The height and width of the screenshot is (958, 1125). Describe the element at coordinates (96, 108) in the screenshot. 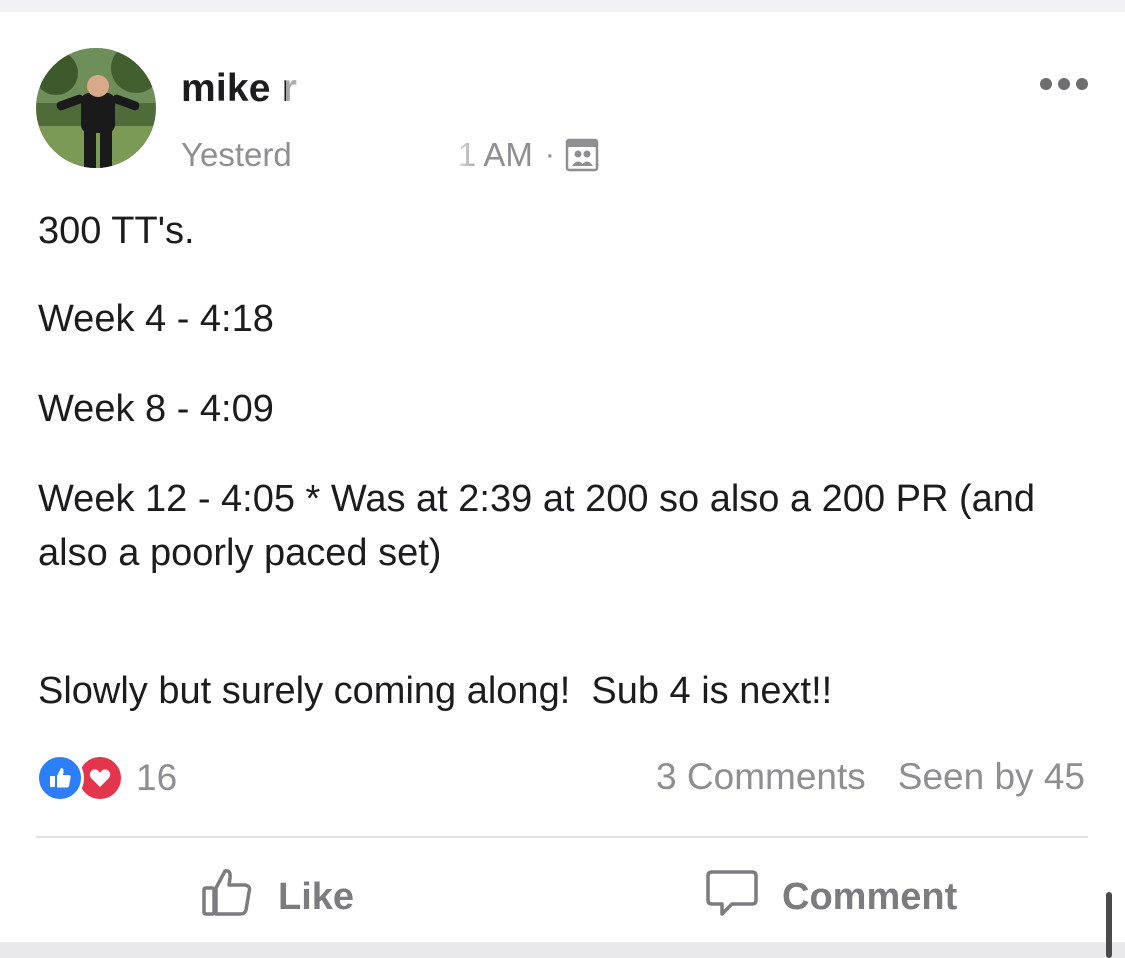

I see `author-avatar` at that location.